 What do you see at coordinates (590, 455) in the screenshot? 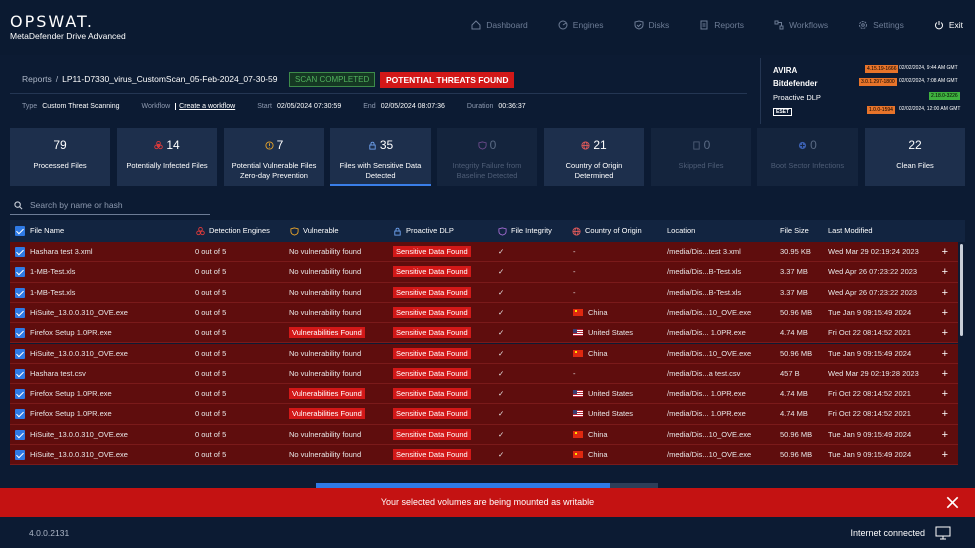
I see `country-cell: China` at bounding box center [590, 455].